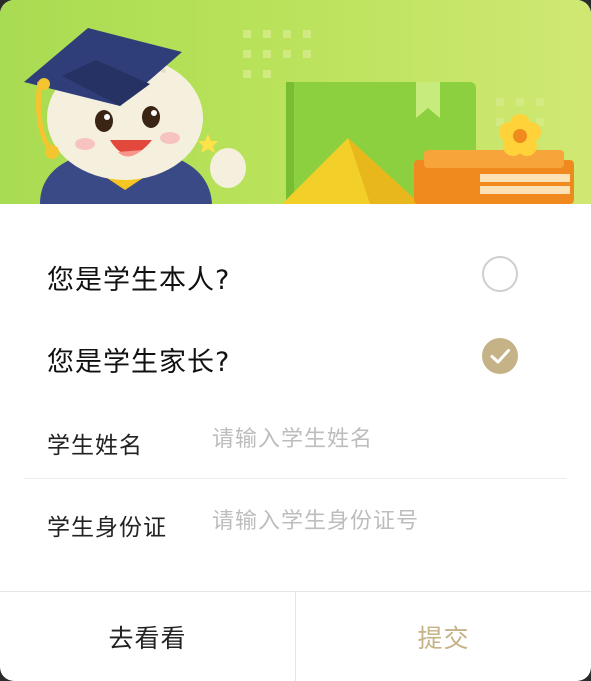  What do you see at coordinates (139, 362) in the screenshot?
I see `option-student-parent-label: 您是学生家长?` at bounding box center [139, 362].